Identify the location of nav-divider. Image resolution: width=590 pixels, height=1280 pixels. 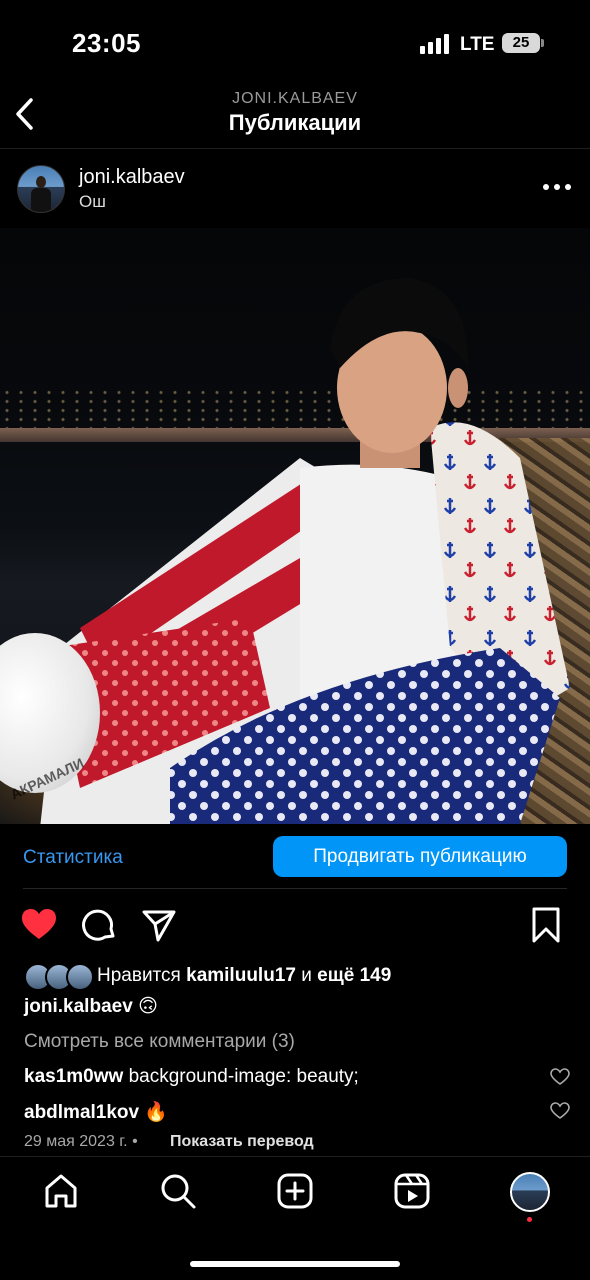
(295, 1156).